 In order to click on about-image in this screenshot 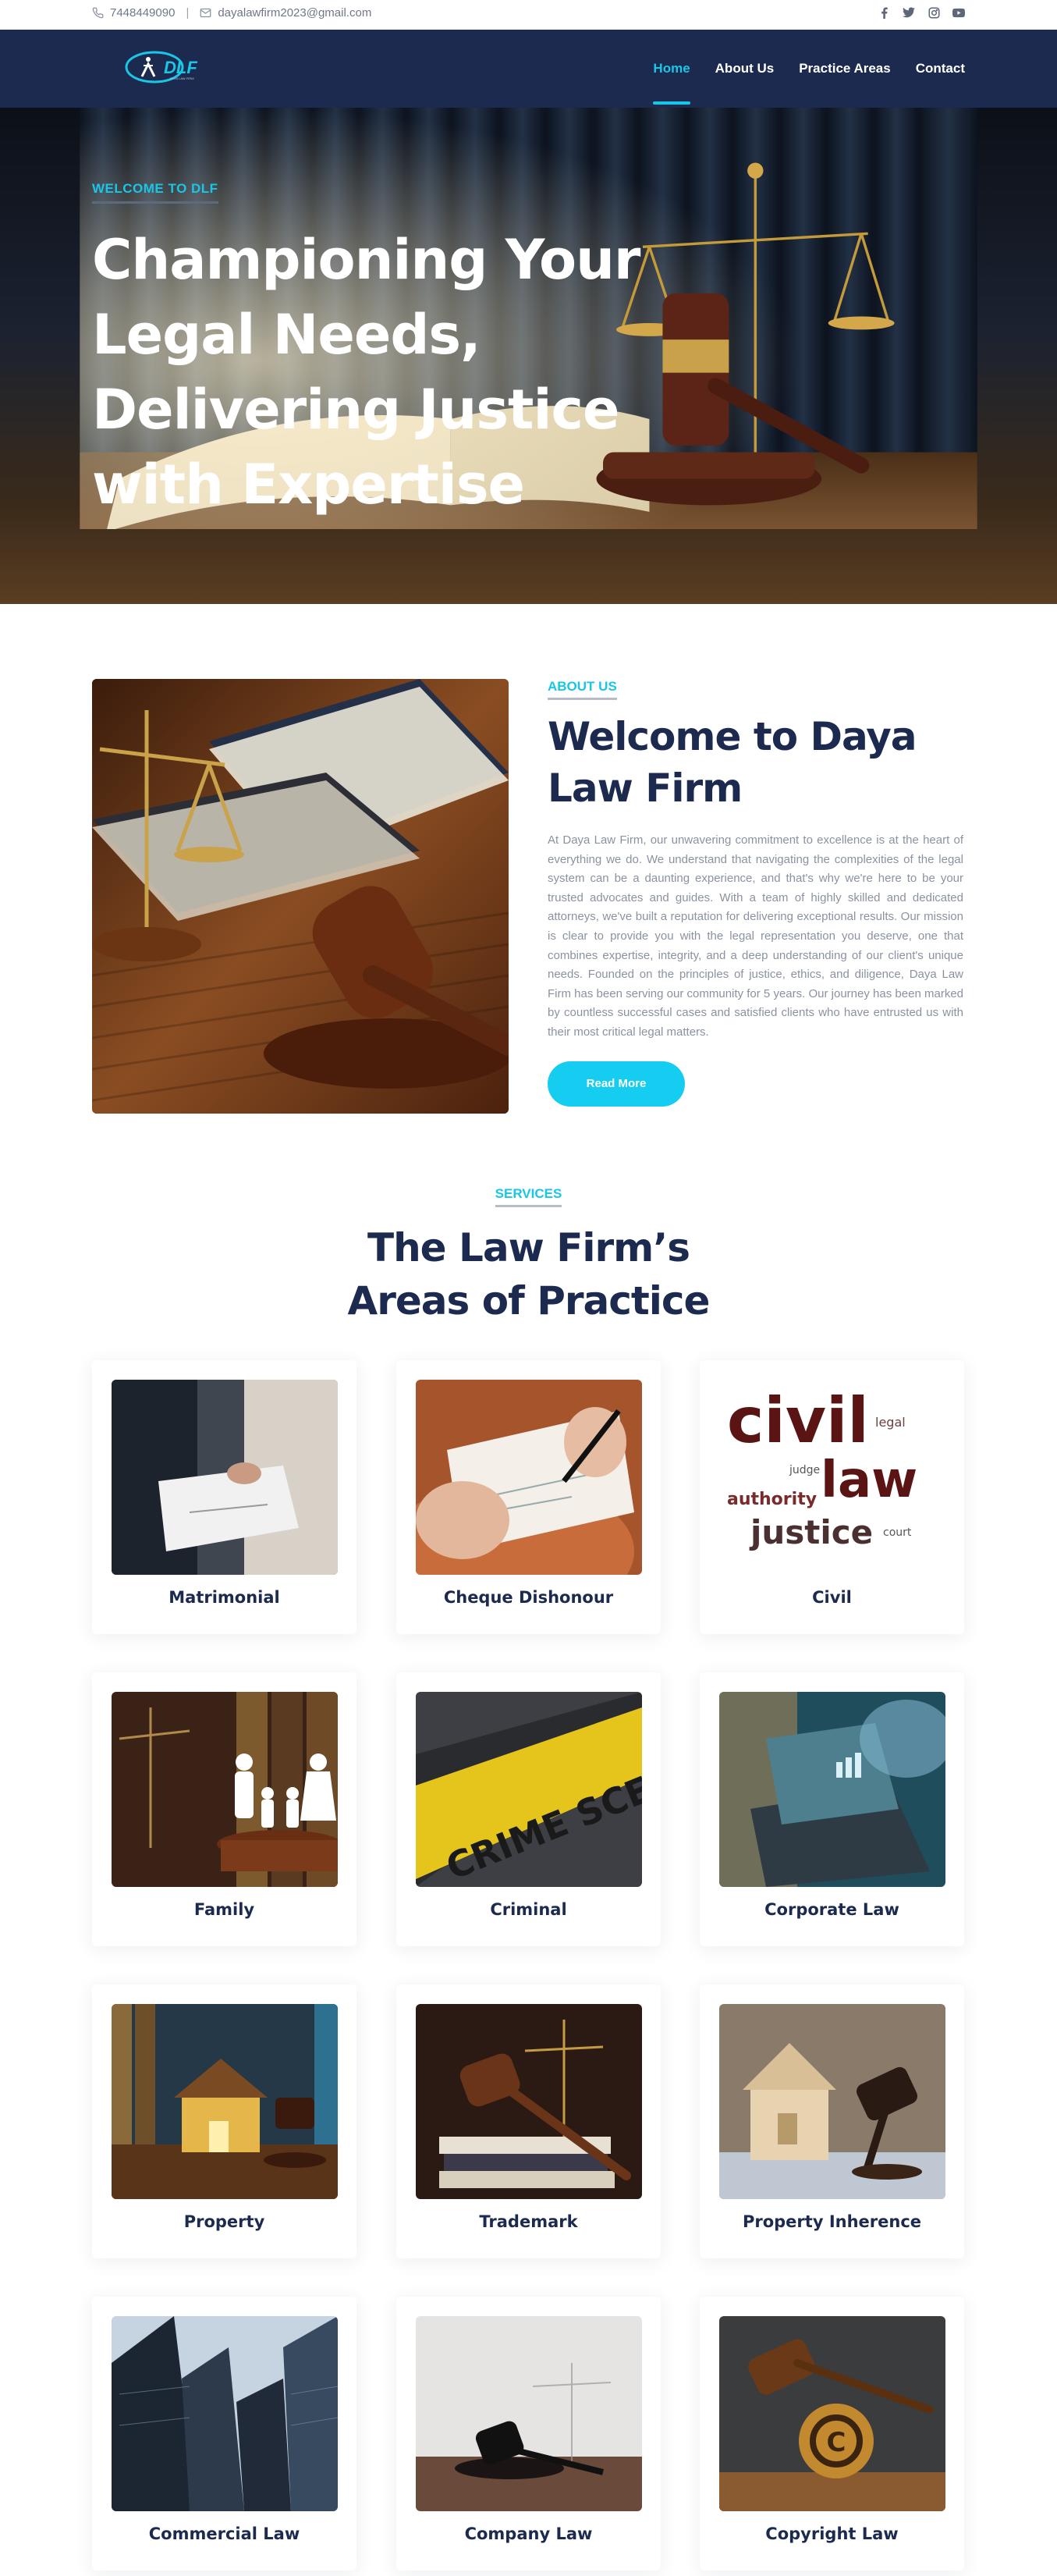, I will do `click(300, 896)`.